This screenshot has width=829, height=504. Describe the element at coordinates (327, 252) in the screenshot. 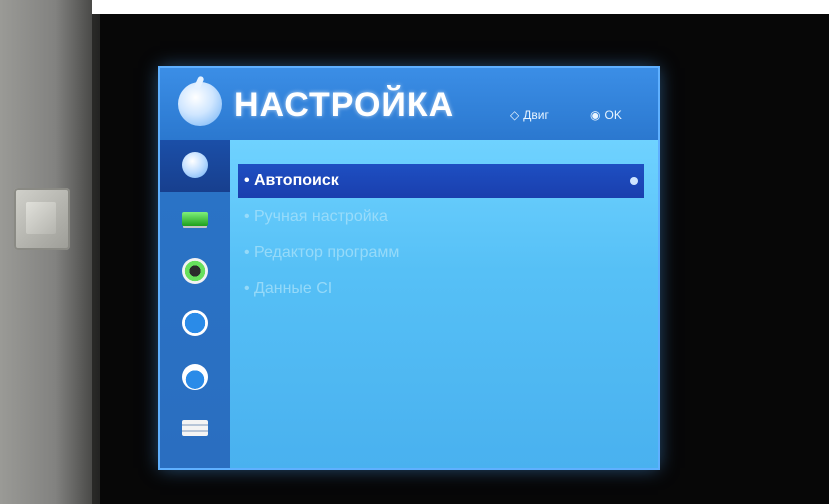

I see `menu-item-label: Редактор программ` at that location.